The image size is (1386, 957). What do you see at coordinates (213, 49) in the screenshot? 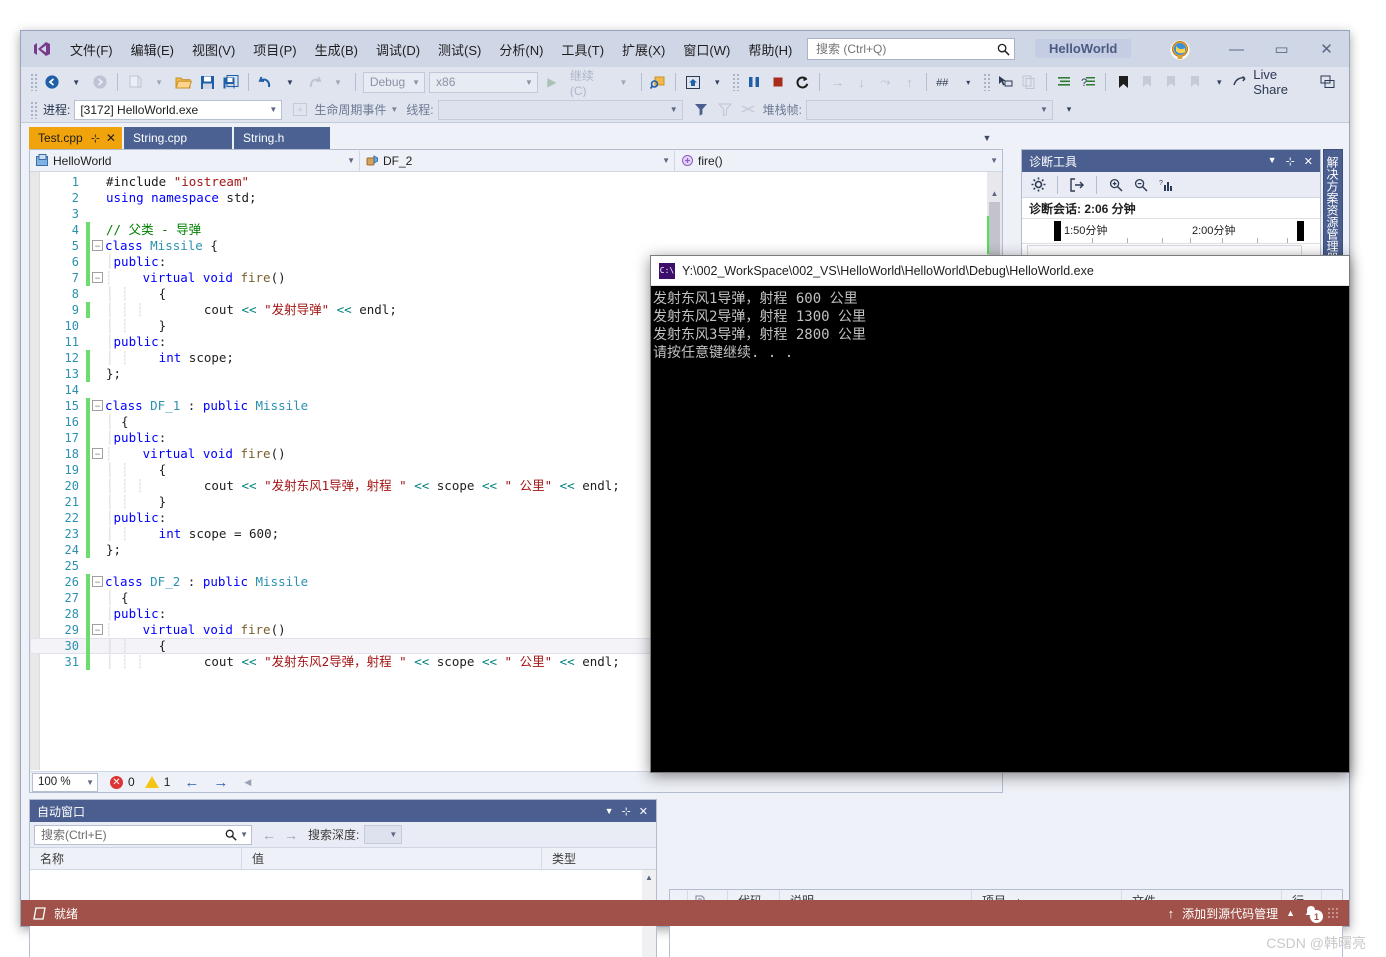
I see `menu-view: 视图(V)` at bounding box center [213, 49].